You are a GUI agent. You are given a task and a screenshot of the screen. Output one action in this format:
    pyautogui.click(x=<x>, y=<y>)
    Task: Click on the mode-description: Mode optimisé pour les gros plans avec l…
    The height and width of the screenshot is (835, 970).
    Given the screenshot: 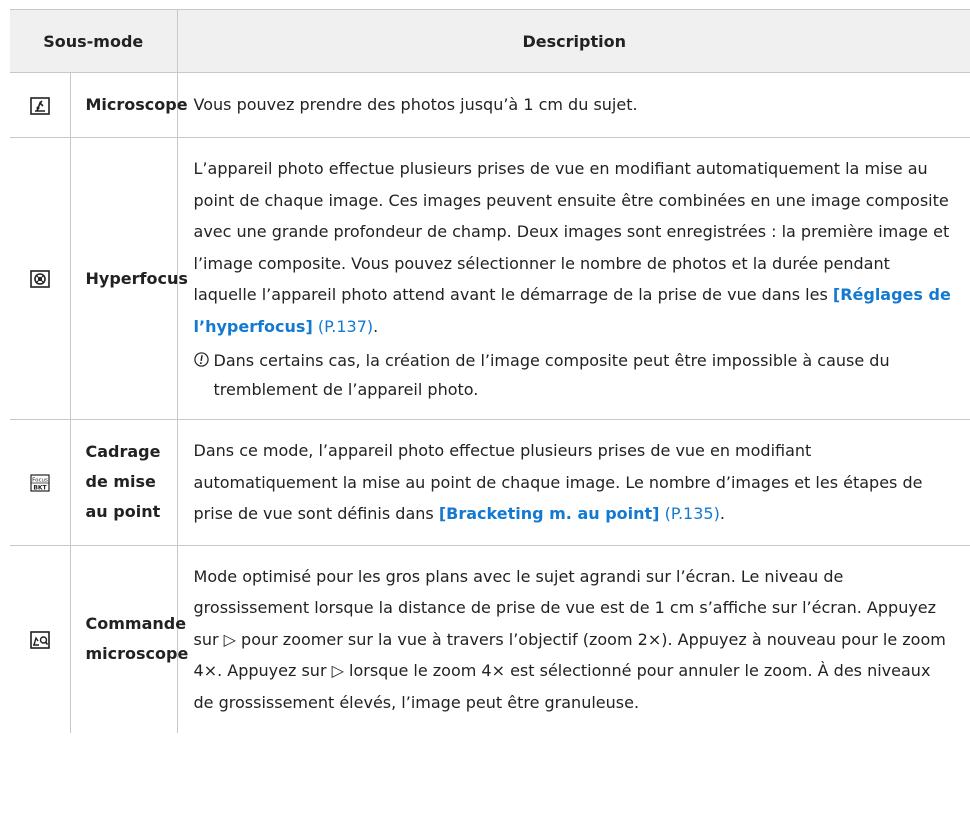 What is the action you would take?
    pyautogui.click(x=569, y=639)
    